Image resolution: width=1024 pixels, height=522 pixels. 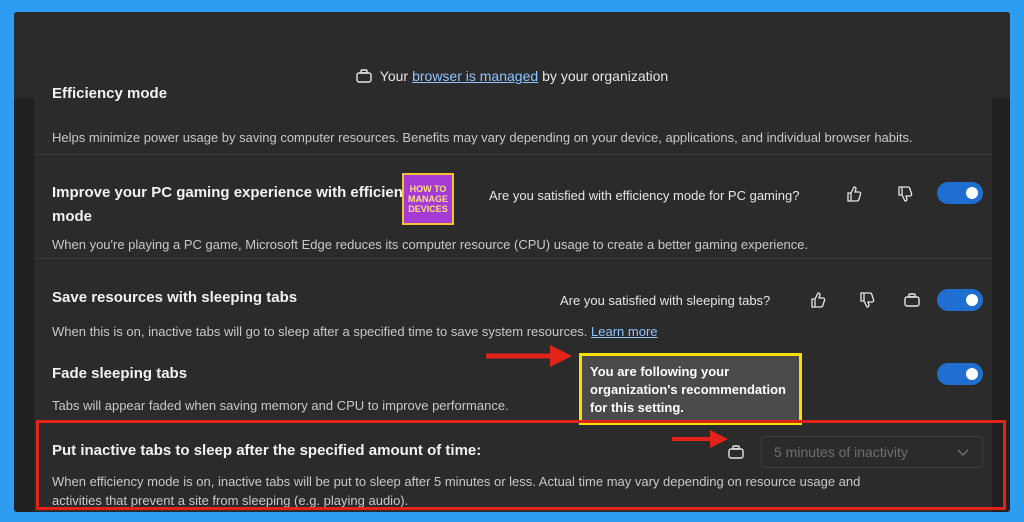 I want to click on logo-line2: MANAGE, so click(x=428, y=199).